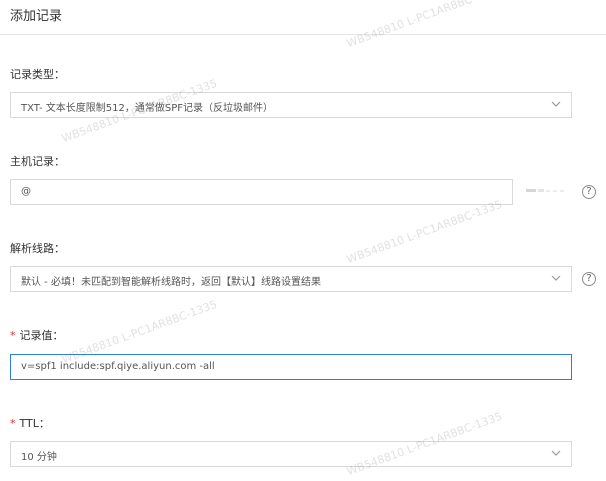 Image resolution: width=606 pixels, height=481 pixels. I want to click on host-record-help-icon: ?, so click(589, 192).